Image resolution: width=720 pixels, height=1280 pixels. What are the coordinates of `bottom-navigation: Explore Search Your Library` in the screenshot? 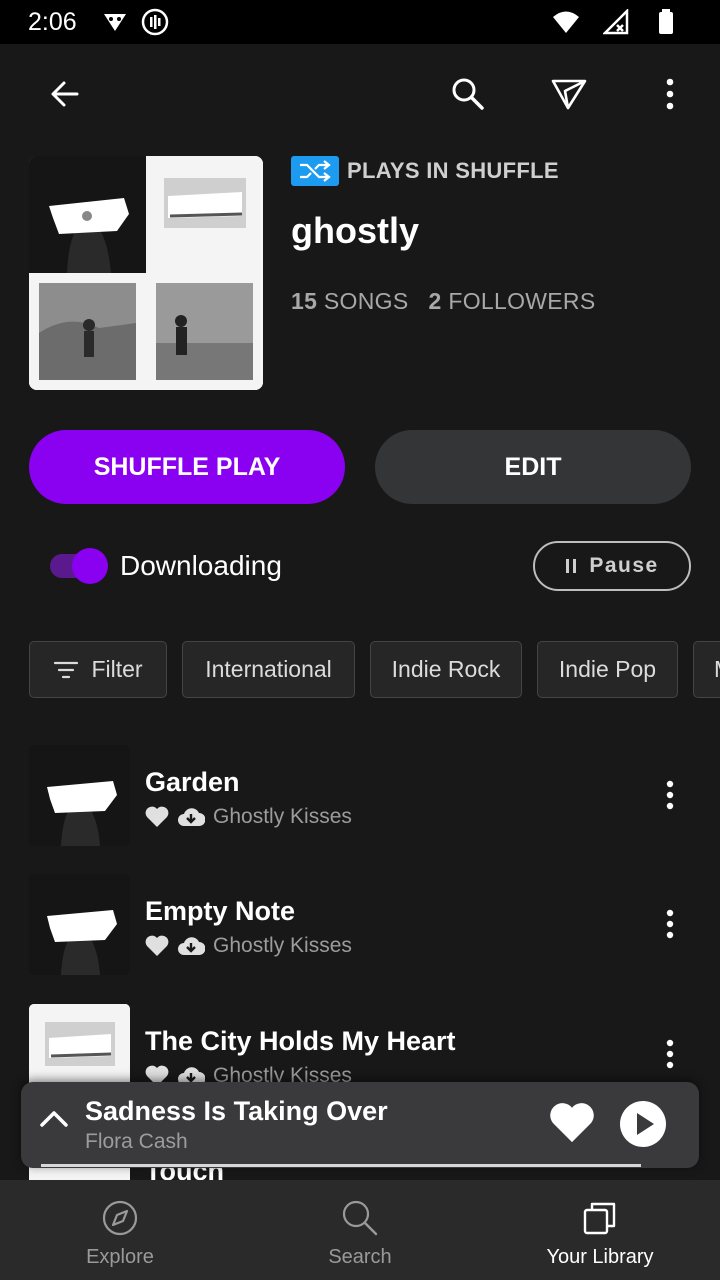 It's located at (360, 1230).